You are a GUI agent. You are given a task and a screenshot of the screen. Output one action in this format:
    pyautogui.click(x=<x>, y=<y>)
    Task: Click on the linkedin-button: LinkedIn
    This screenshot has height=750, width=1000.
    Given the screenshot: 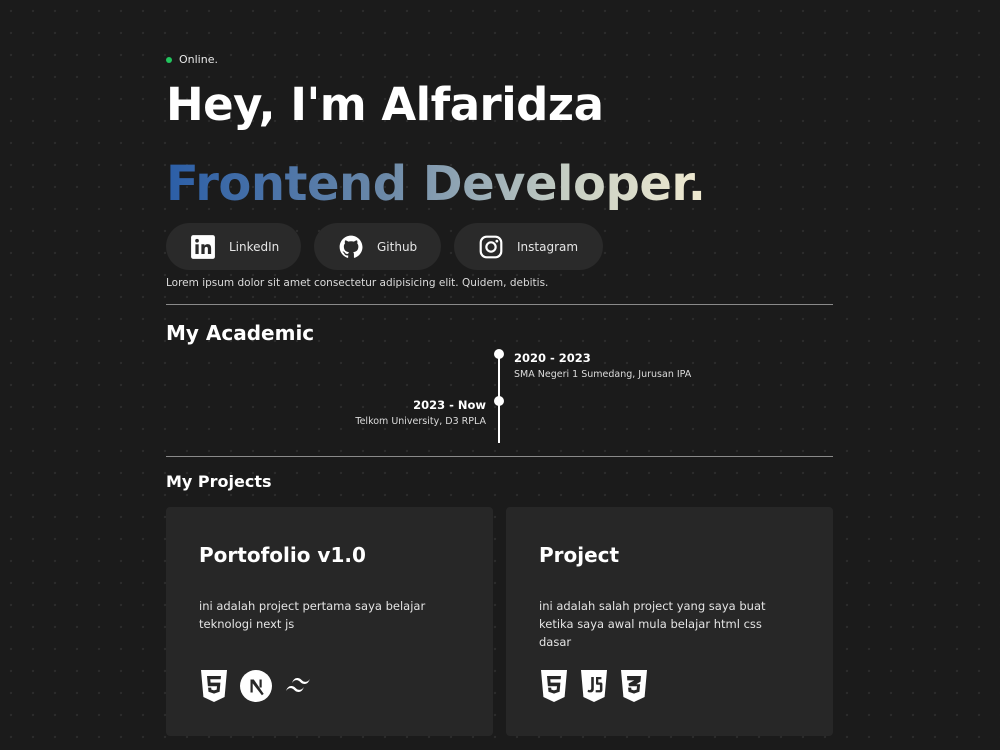 What is the action you would take?
    pyautogui.click(x=233, y=246)
    